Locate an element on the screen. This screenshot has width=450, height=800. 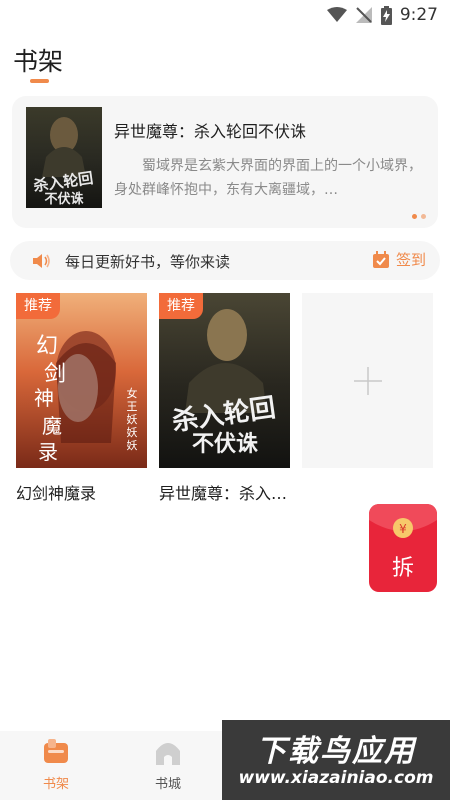
book-cover-art: 幻 剑 神 魔 录 女 王 妖 妖 妖 is located at coordinates (81, 380).